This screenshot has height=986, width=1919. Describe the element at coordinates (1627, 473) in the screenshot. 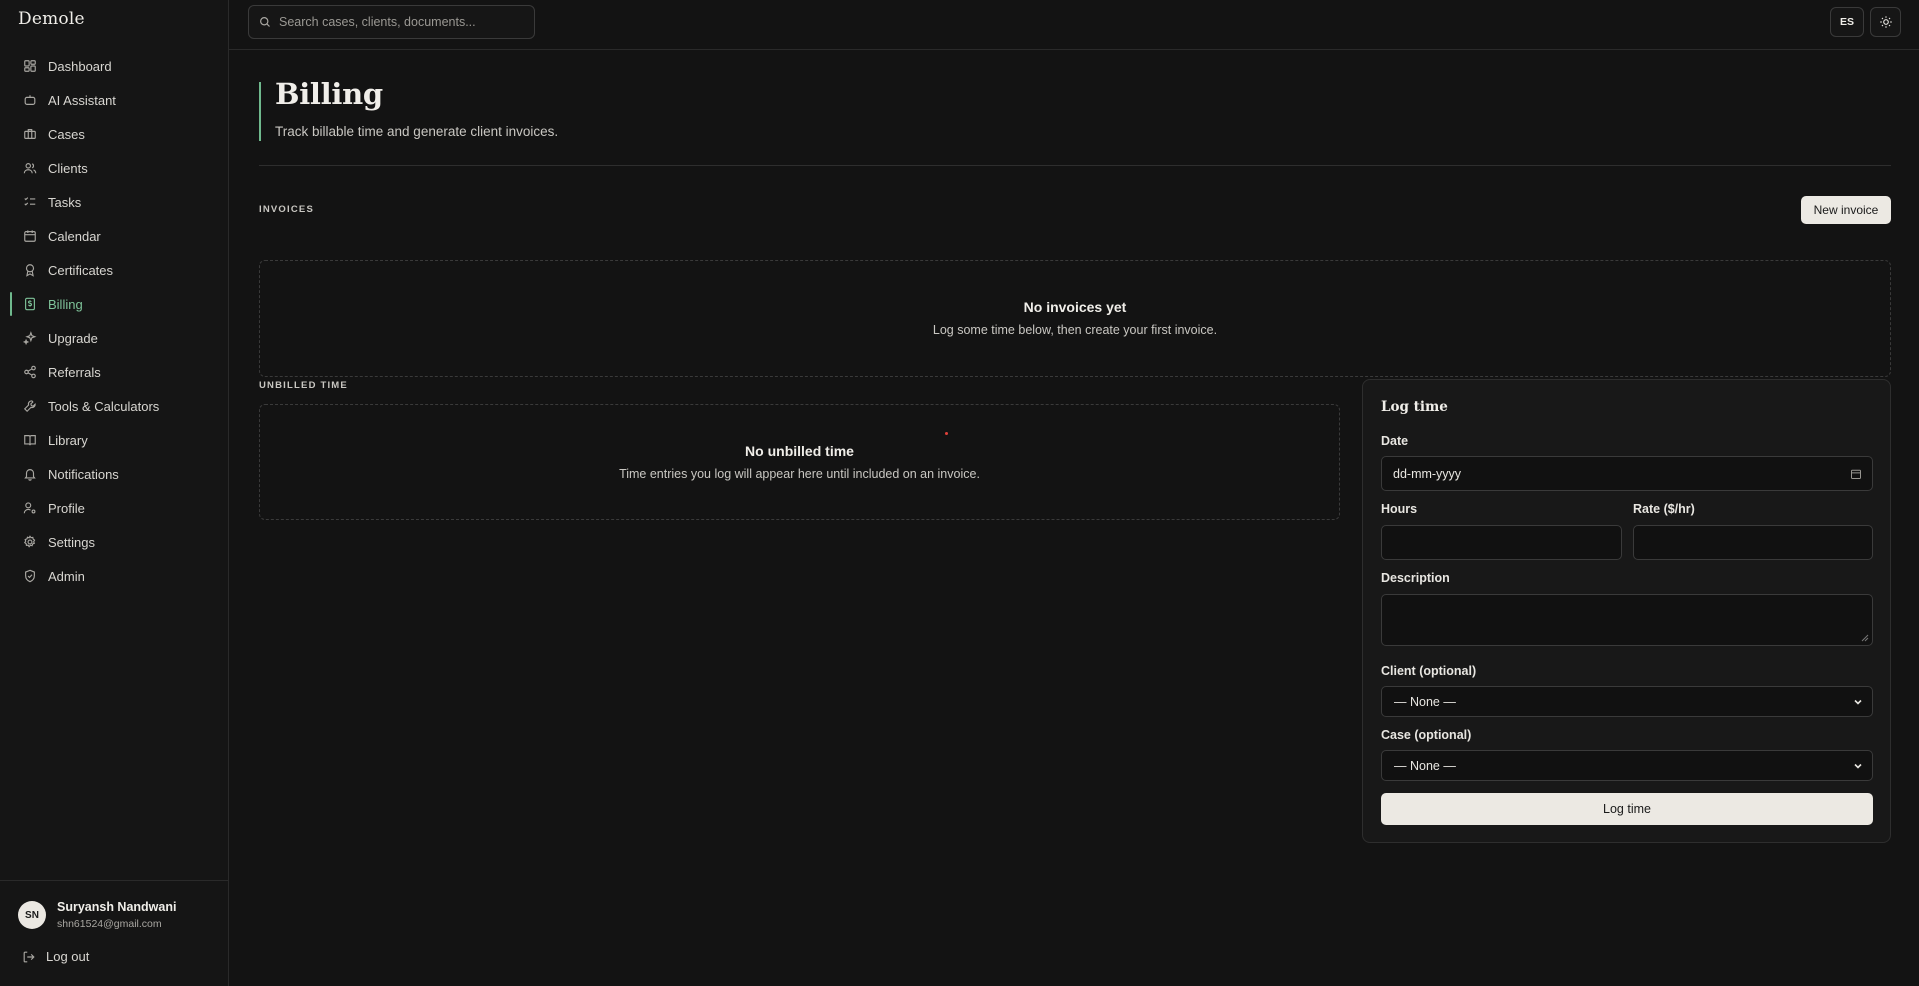

I see `date-field: dd-mm-yyyy` at that location.